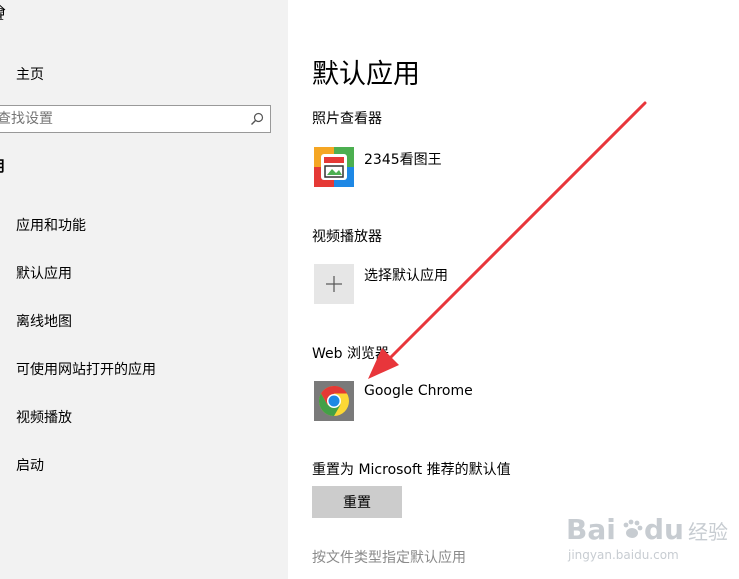 The image size is (739, 579). I want to click on search-input, so click(118, 119).